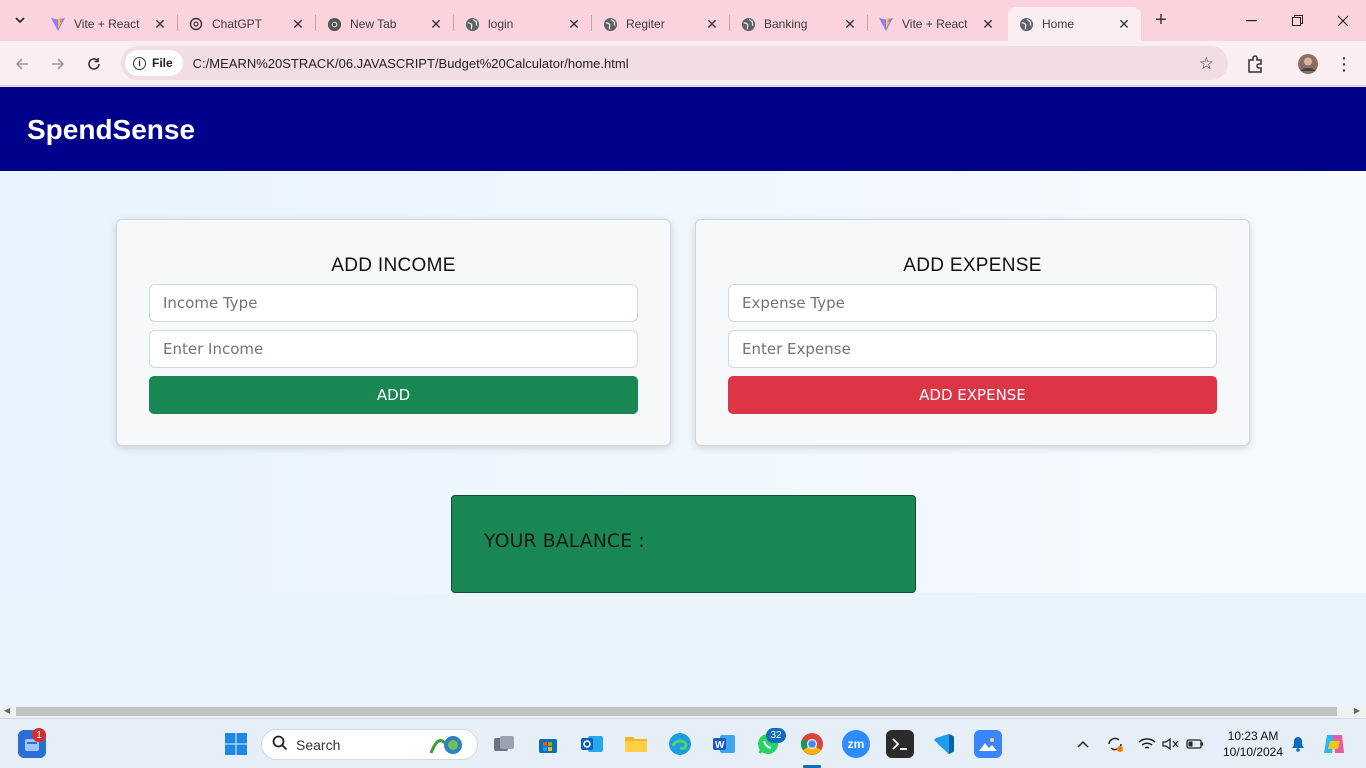 The height and width of the screenshot is (768, 1366). I want to click on microsoft-store-icon, so click(548, 744).